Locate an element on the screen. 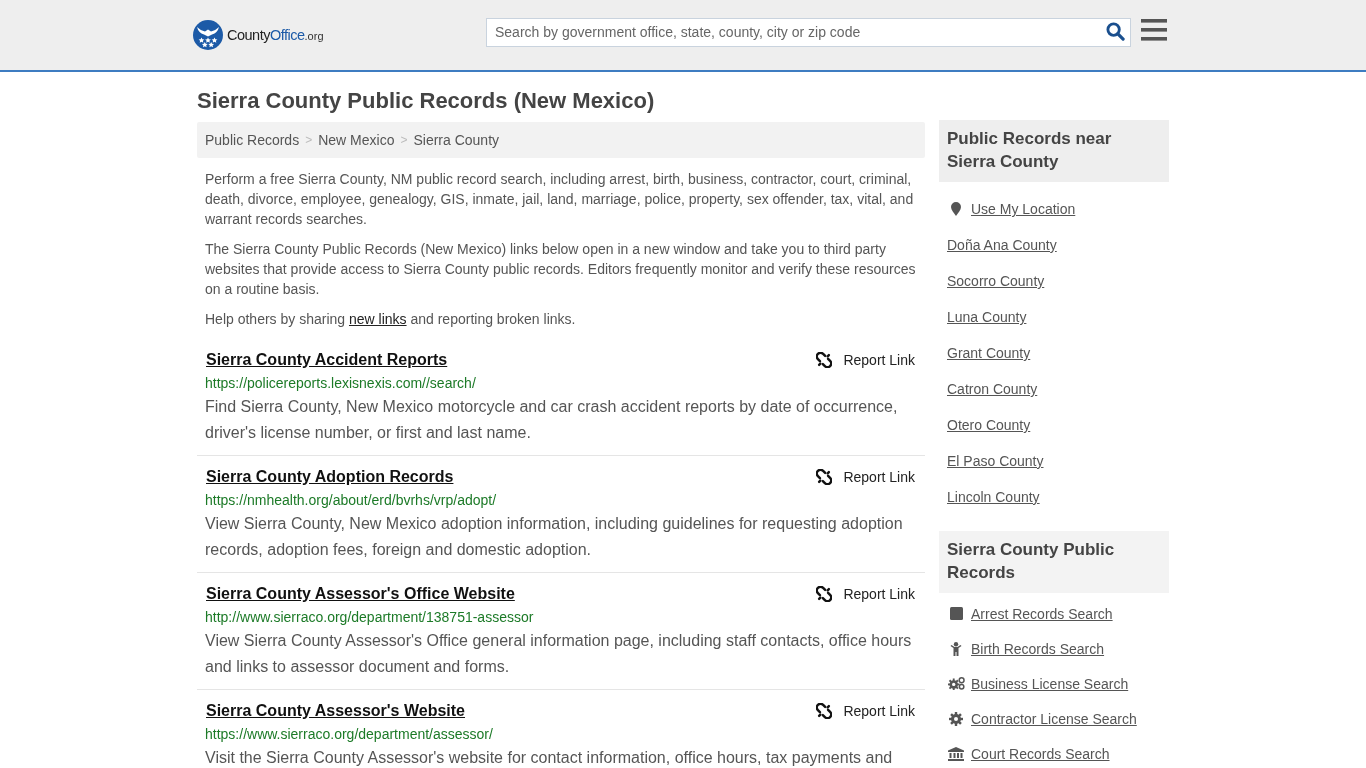  record-url: http://www.sierraco.org/department/138751-assessor is located at coordinates (370, 617).